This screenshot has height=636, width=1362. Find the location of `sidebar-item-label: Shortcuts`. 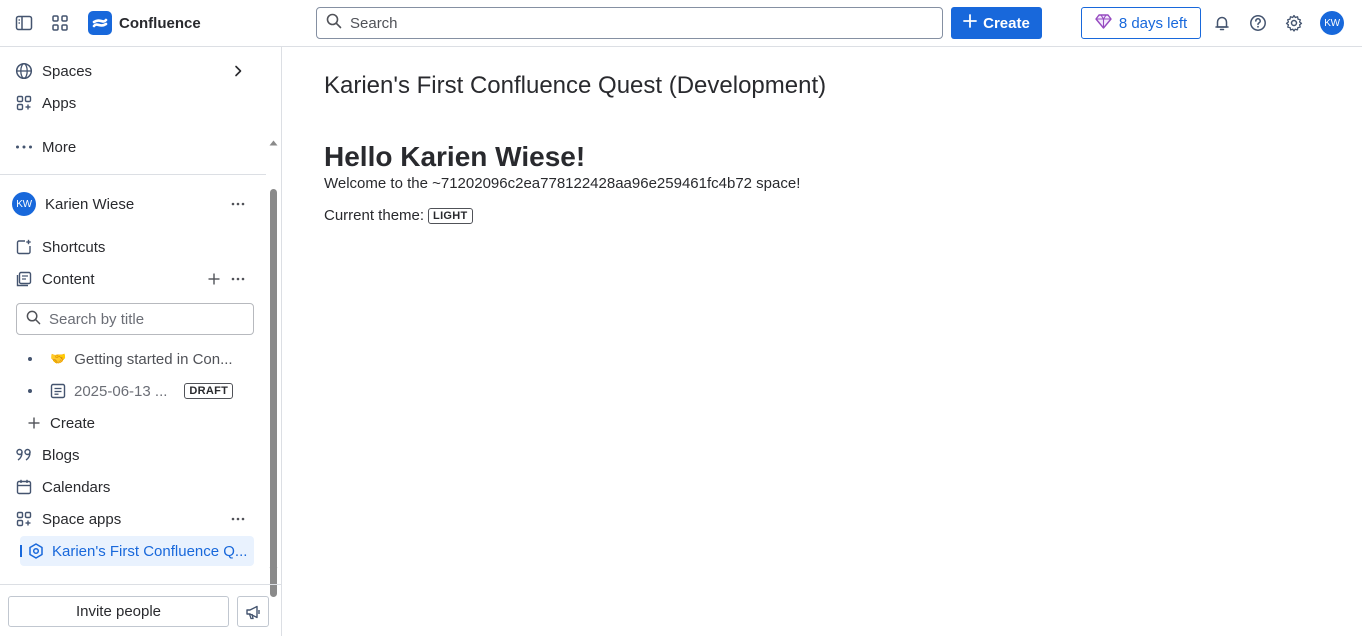

sidebar-item-label: Shortcuts is located at coordinates (74, 247).